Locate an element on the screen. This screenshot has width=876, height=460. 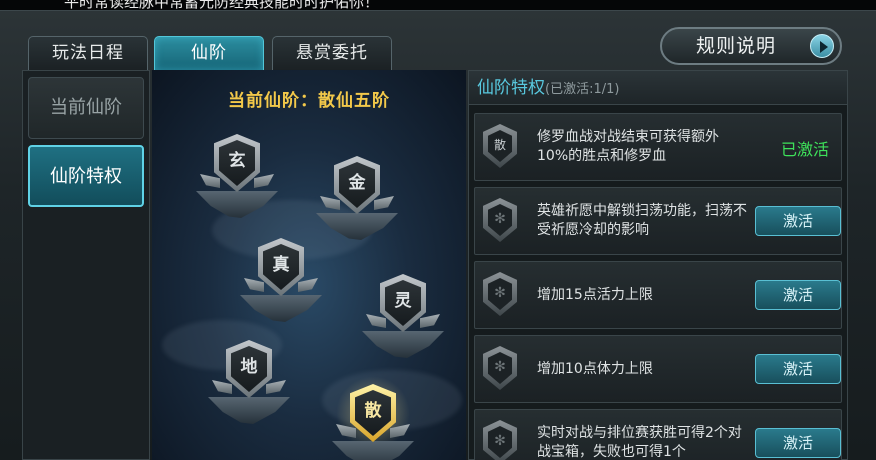
tab-schedule: 玩法日程 is located at coordinates (88, 53).